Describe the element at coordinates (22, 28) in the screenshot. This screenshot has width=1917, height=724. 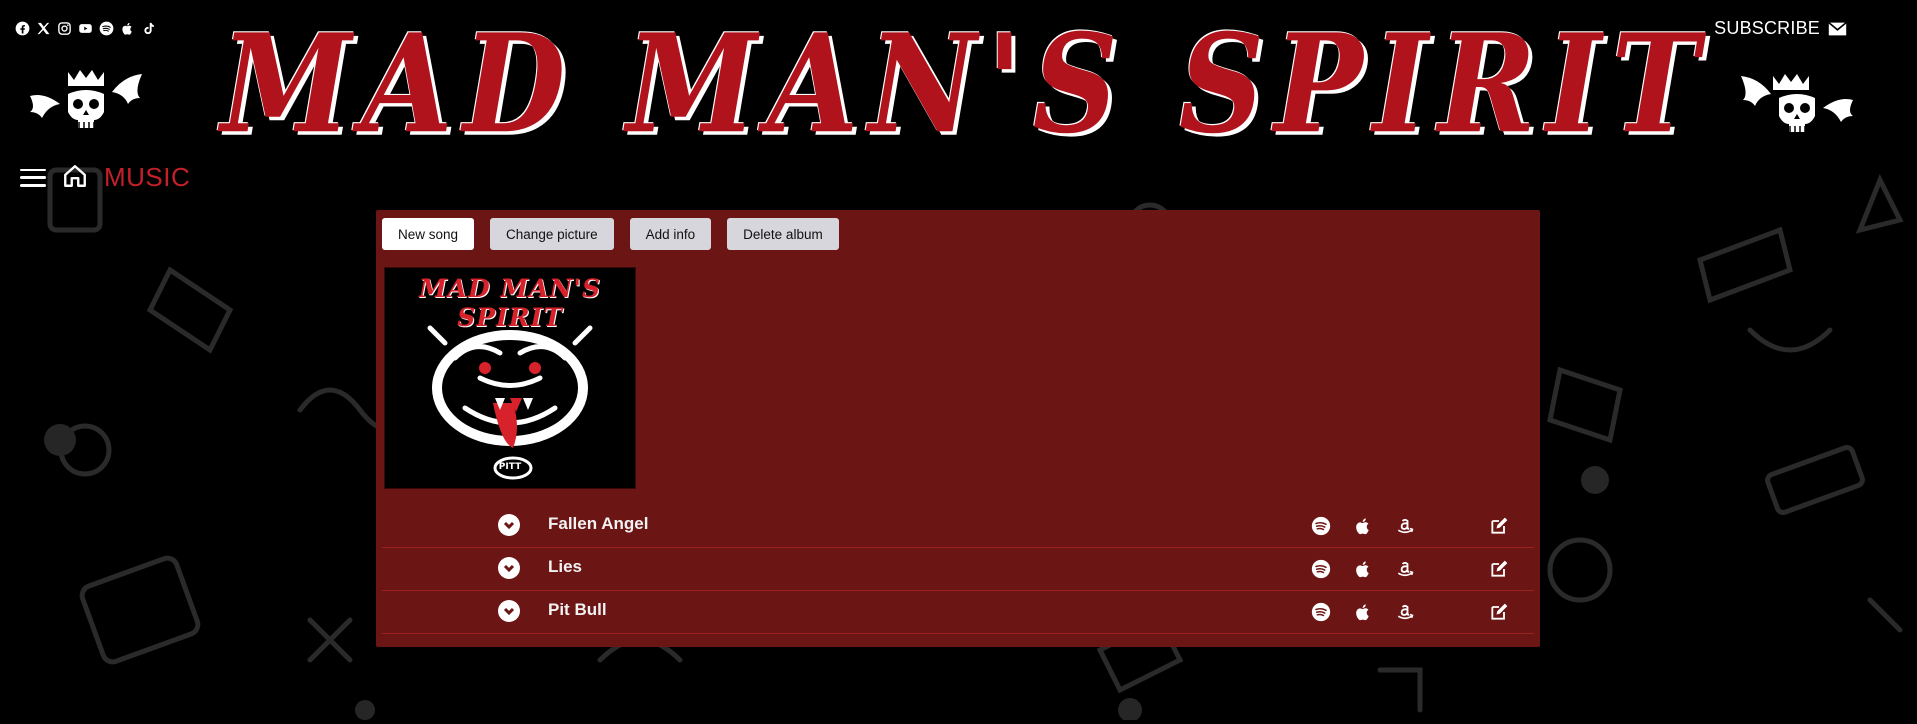
I see `facebook-icon` at that location.